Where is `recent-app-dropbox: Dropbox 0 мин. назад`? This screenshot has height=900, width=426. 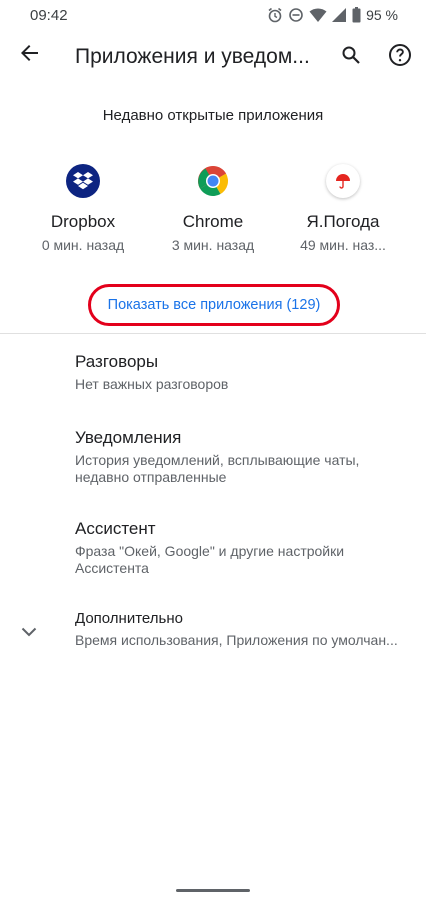 recent-app-dropbox: Dropbox 0 мин. назад is located at coordinates (83, 206).